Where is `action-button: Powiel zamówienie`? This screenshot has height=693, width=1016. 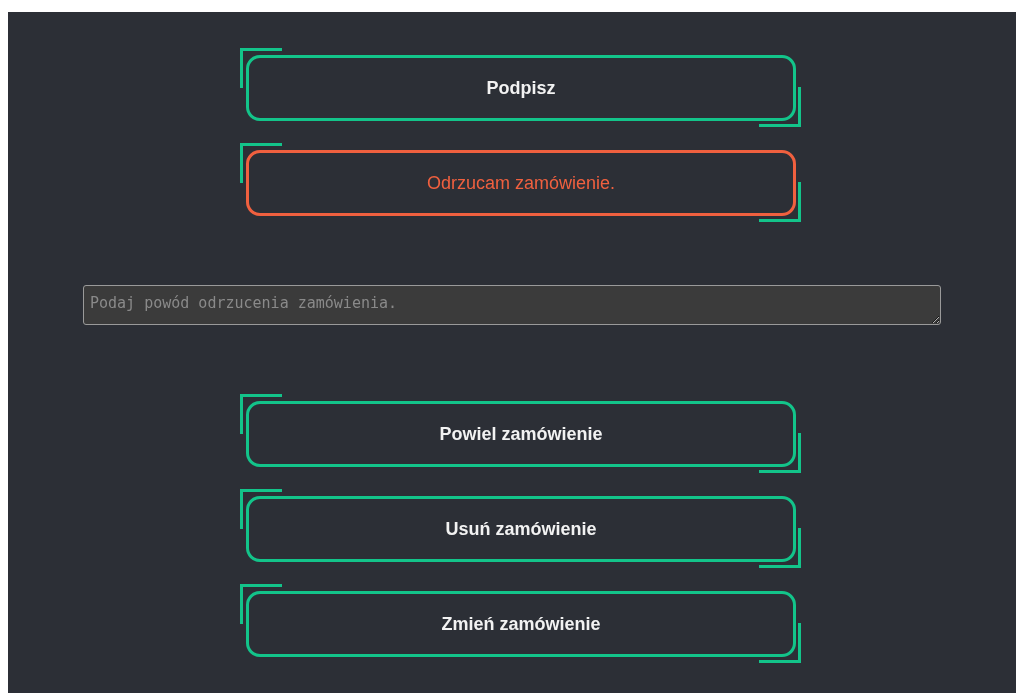
action-button: Powiel zamówienie is located at coordinates (521, 434).